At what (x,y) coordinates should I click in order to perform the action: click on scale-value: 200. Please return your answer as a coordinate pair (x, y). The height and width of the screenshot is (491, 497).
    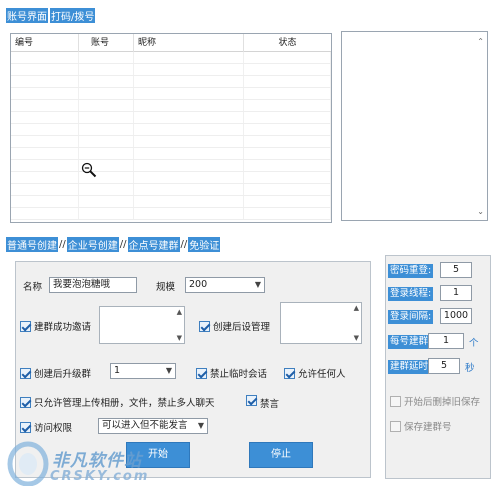
    Looking at the image, I should click on (198, 284).